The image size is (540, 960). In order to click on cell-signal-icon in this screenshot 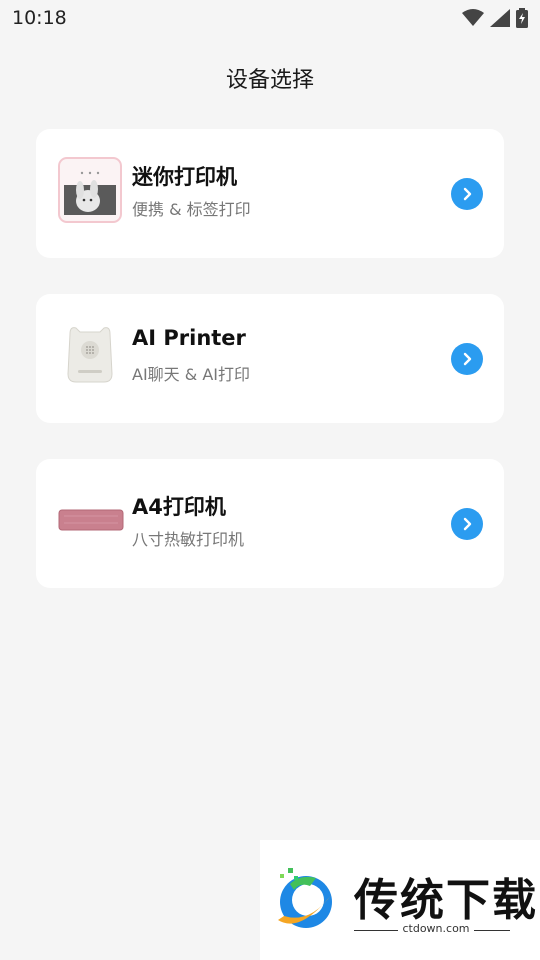, I will do `click(500, 18)`.